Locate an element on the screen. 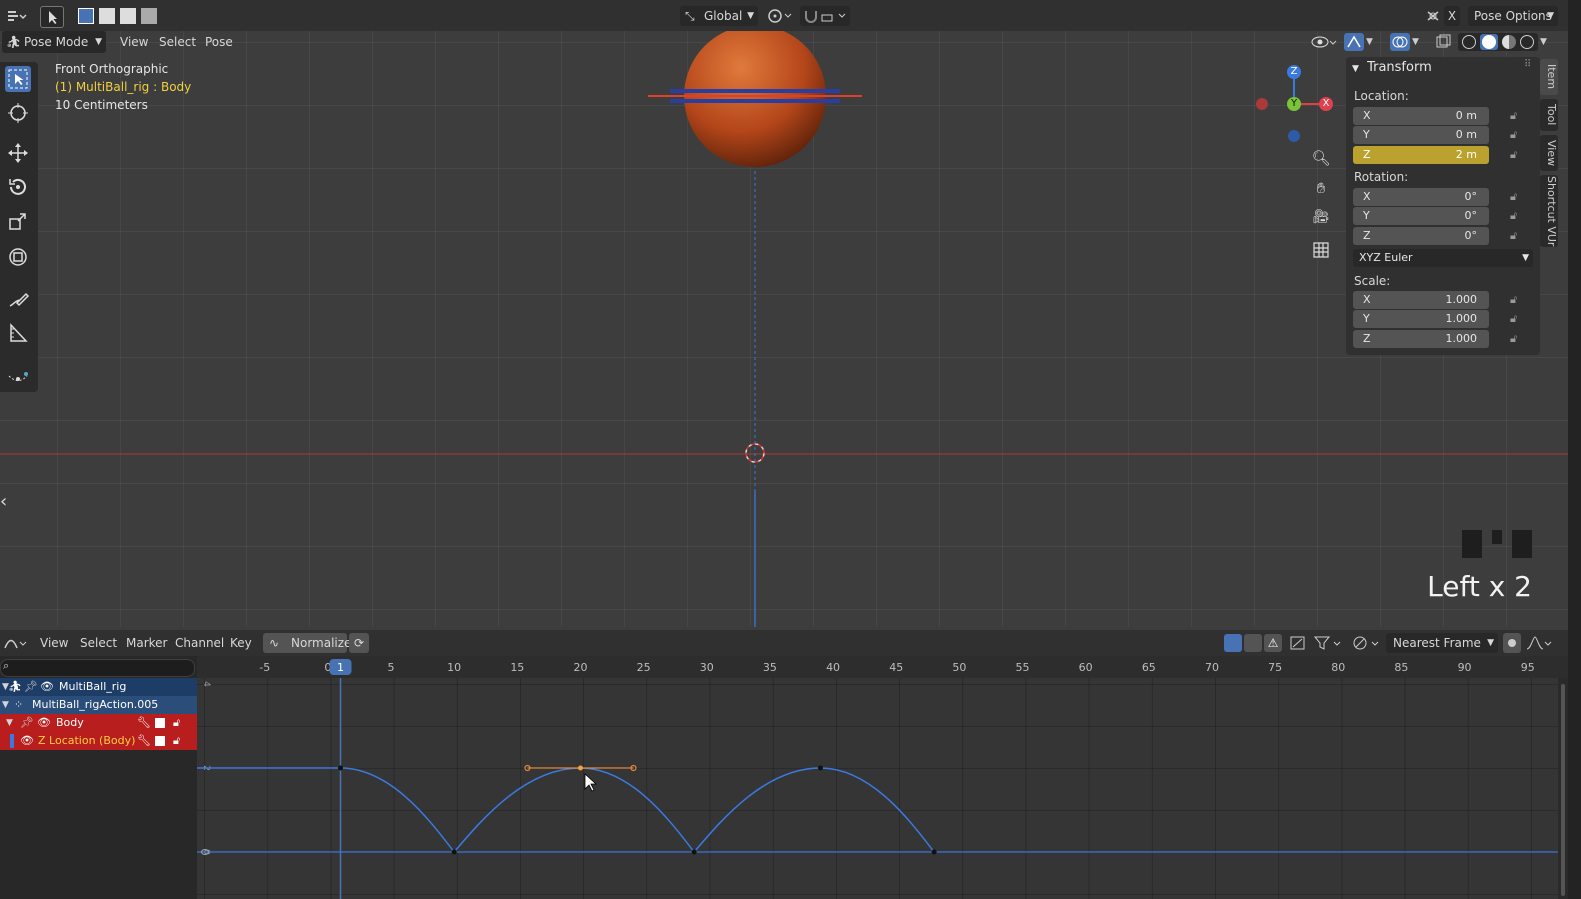  rotation-y-field: Y 0° is located at coordinates (1421, 216).